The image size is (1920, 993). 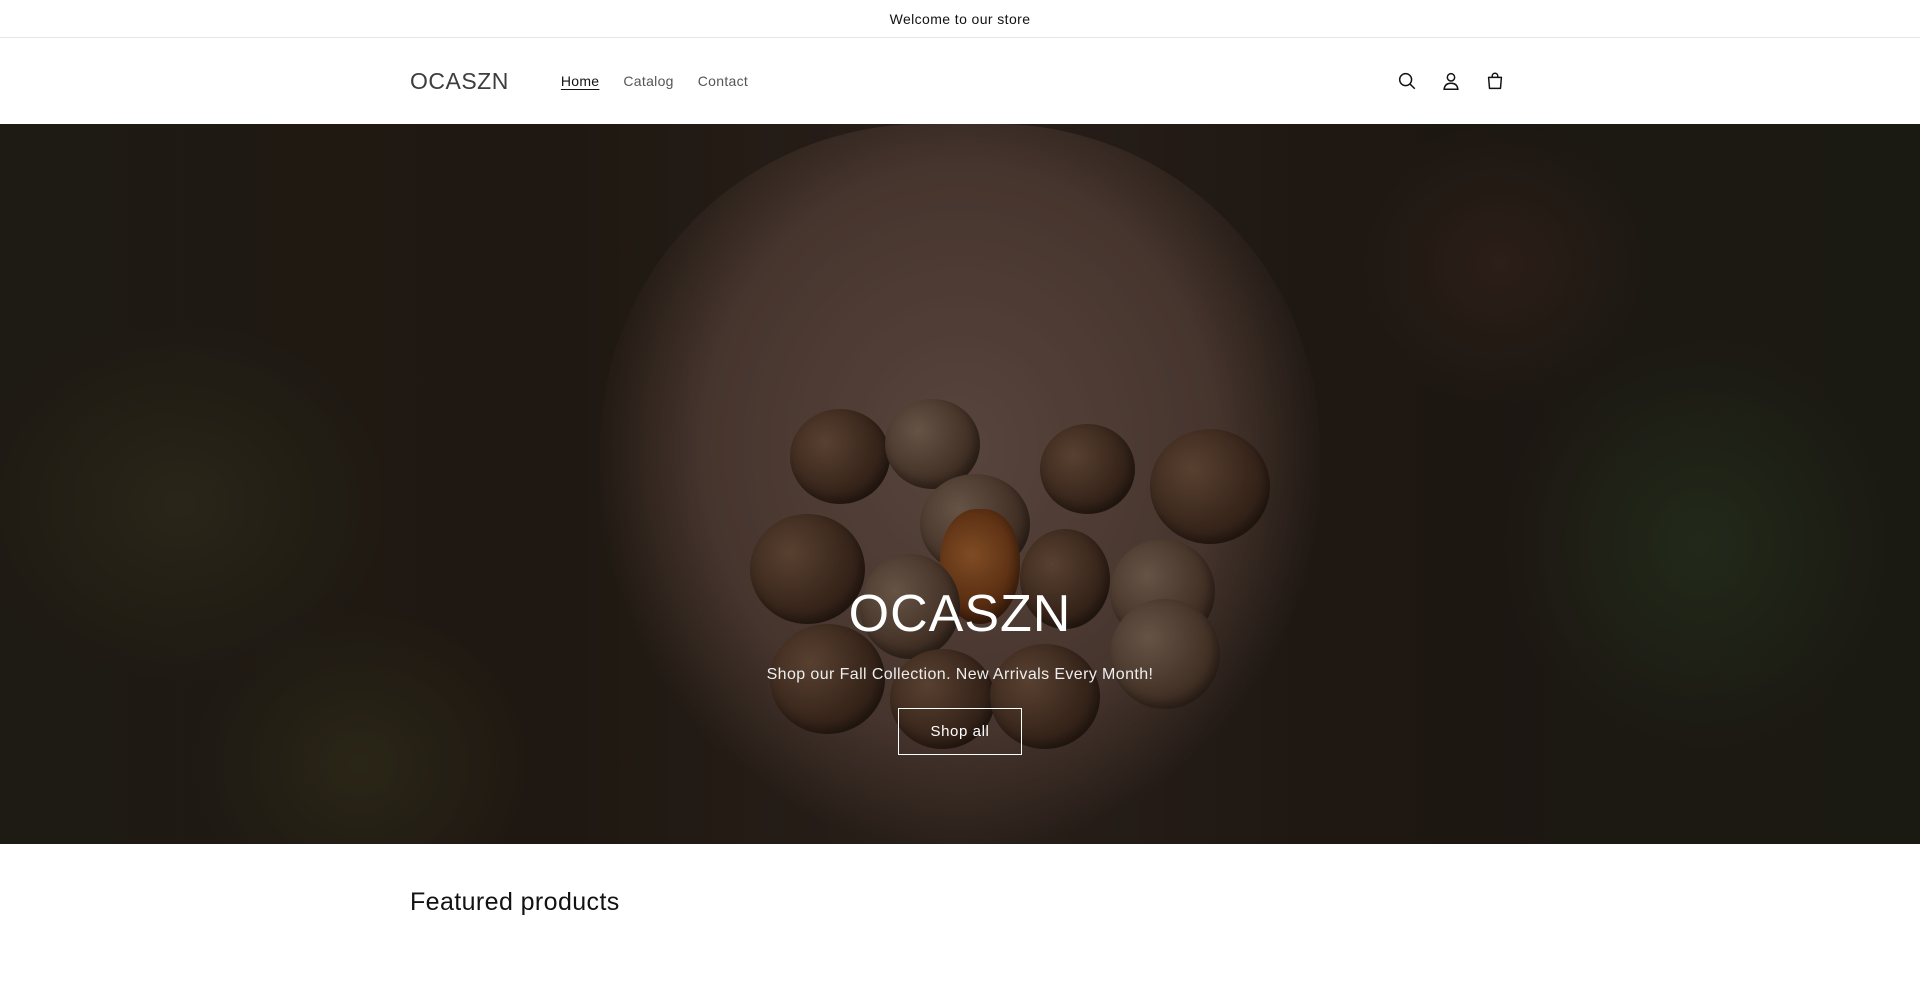 What do you see at coordinates (515, 902) in the screenshot?
I see `featured-products-title: Featured products` at bounding box center [515, 902].